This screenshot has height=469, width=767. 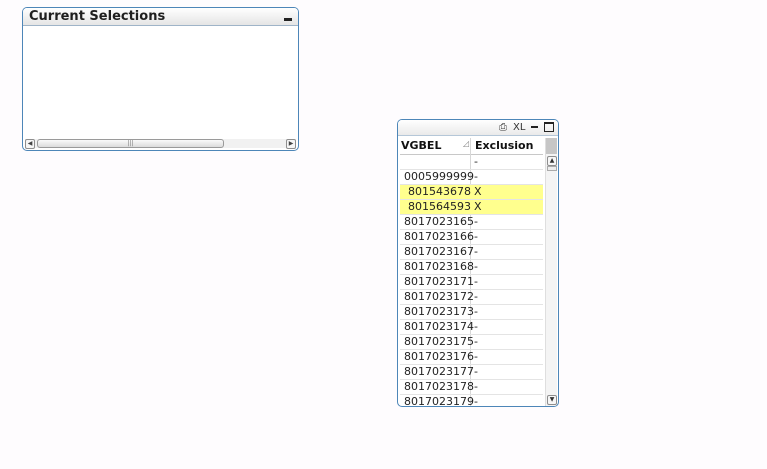 I want to click on cell-vgbel: 8017023178, so click(x=439, y=386).